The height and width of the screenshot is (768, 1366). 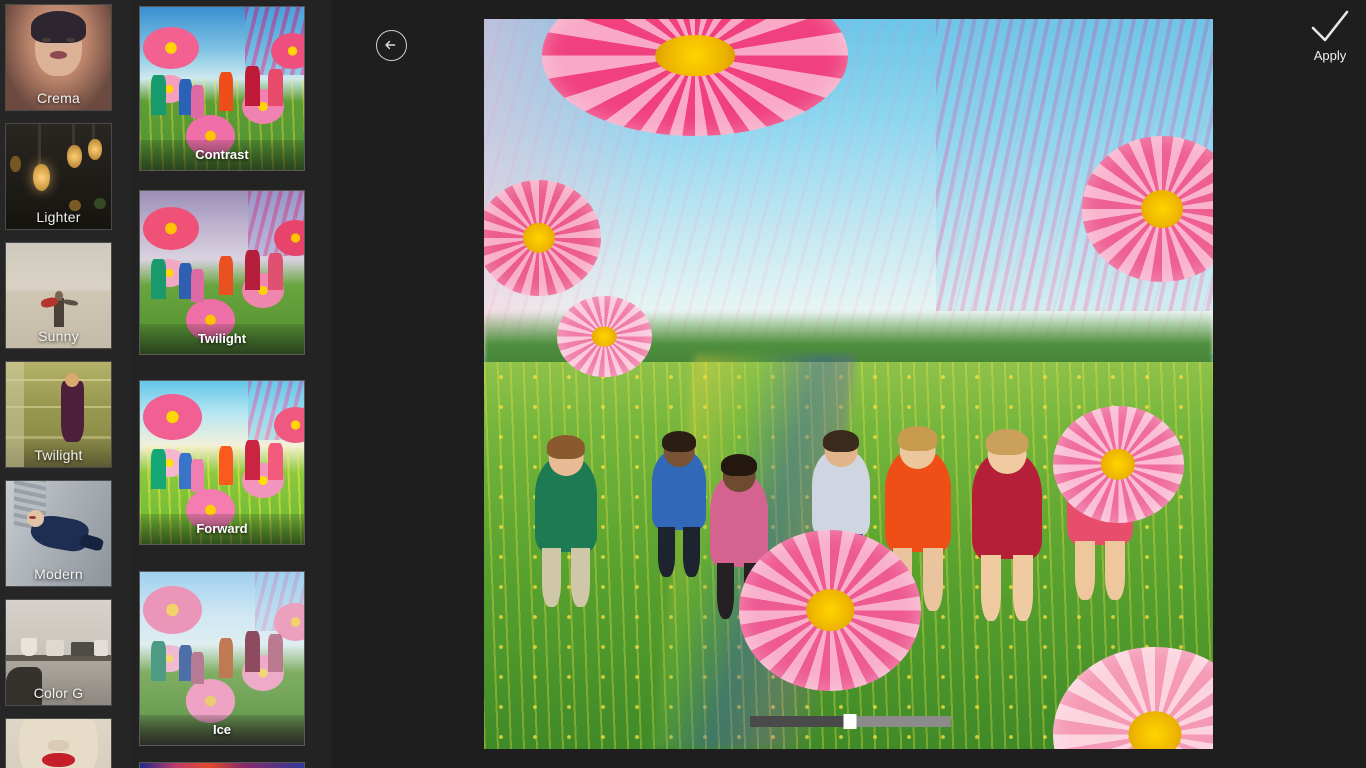 What do you see at coordinates (222, 88) in the screenshot?
I see `filter-card-contrast: Contrast` at bounding box center [222, 88].